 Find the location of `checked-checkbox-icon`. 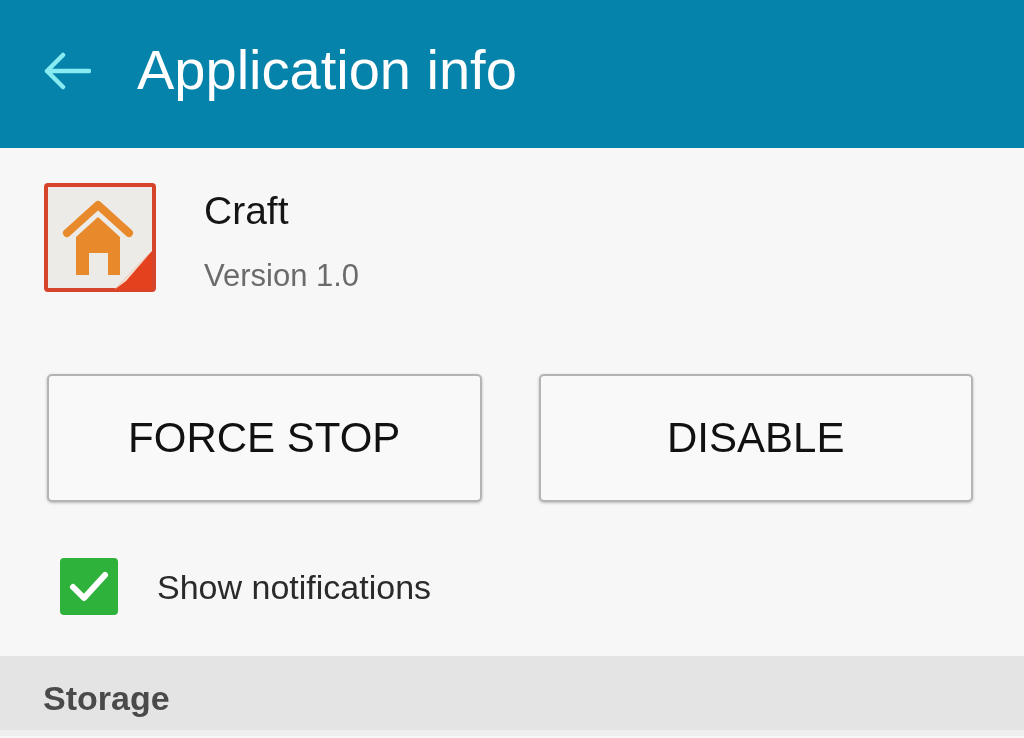

checked-checkbox-icon is located at coordinates (89, 586).